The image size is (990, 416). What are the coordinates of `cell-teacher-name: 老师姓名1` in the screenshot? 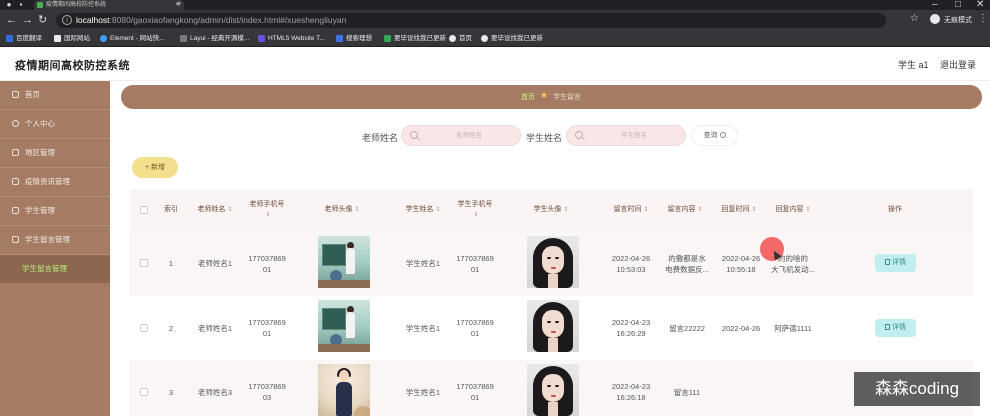 It's located at (215, 328).